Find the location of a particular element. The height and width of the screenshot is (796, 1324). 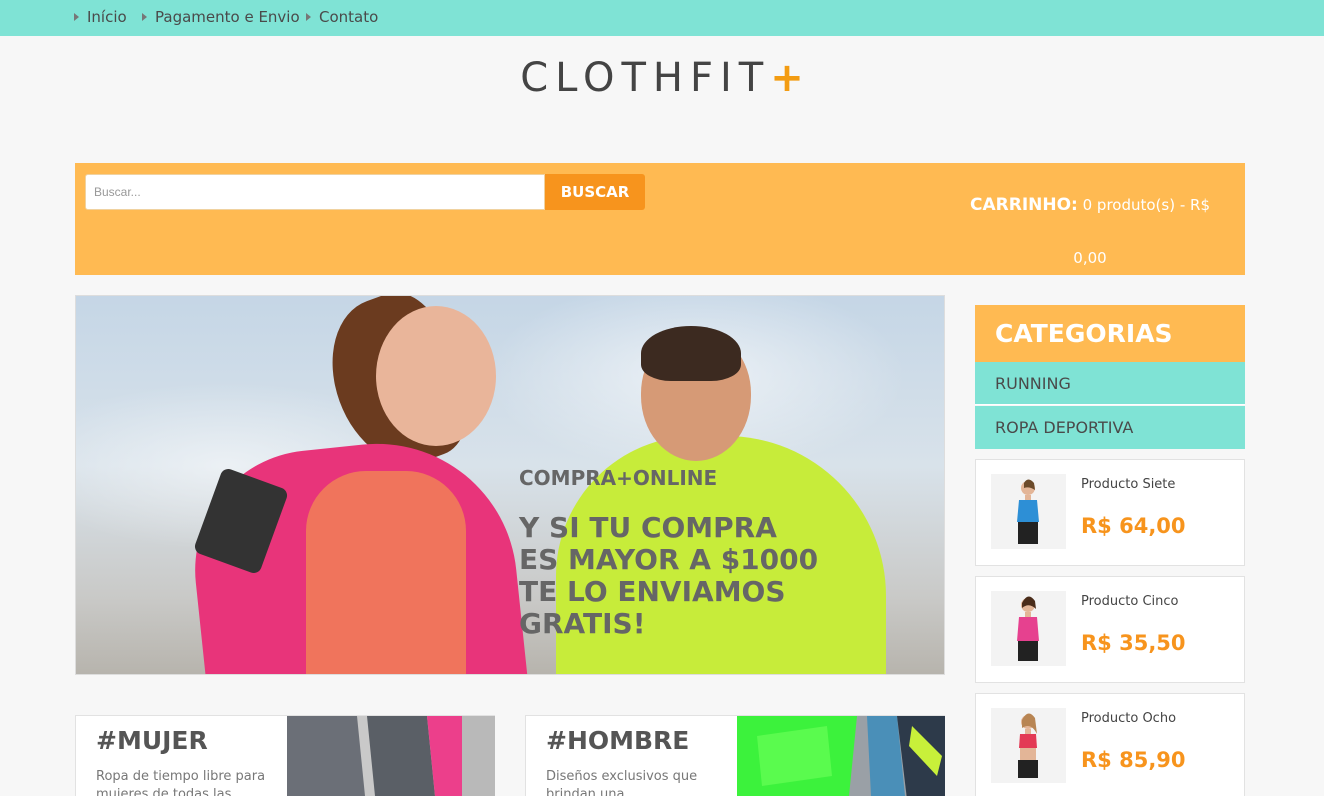

search-input is located at coordinates (315, 192).